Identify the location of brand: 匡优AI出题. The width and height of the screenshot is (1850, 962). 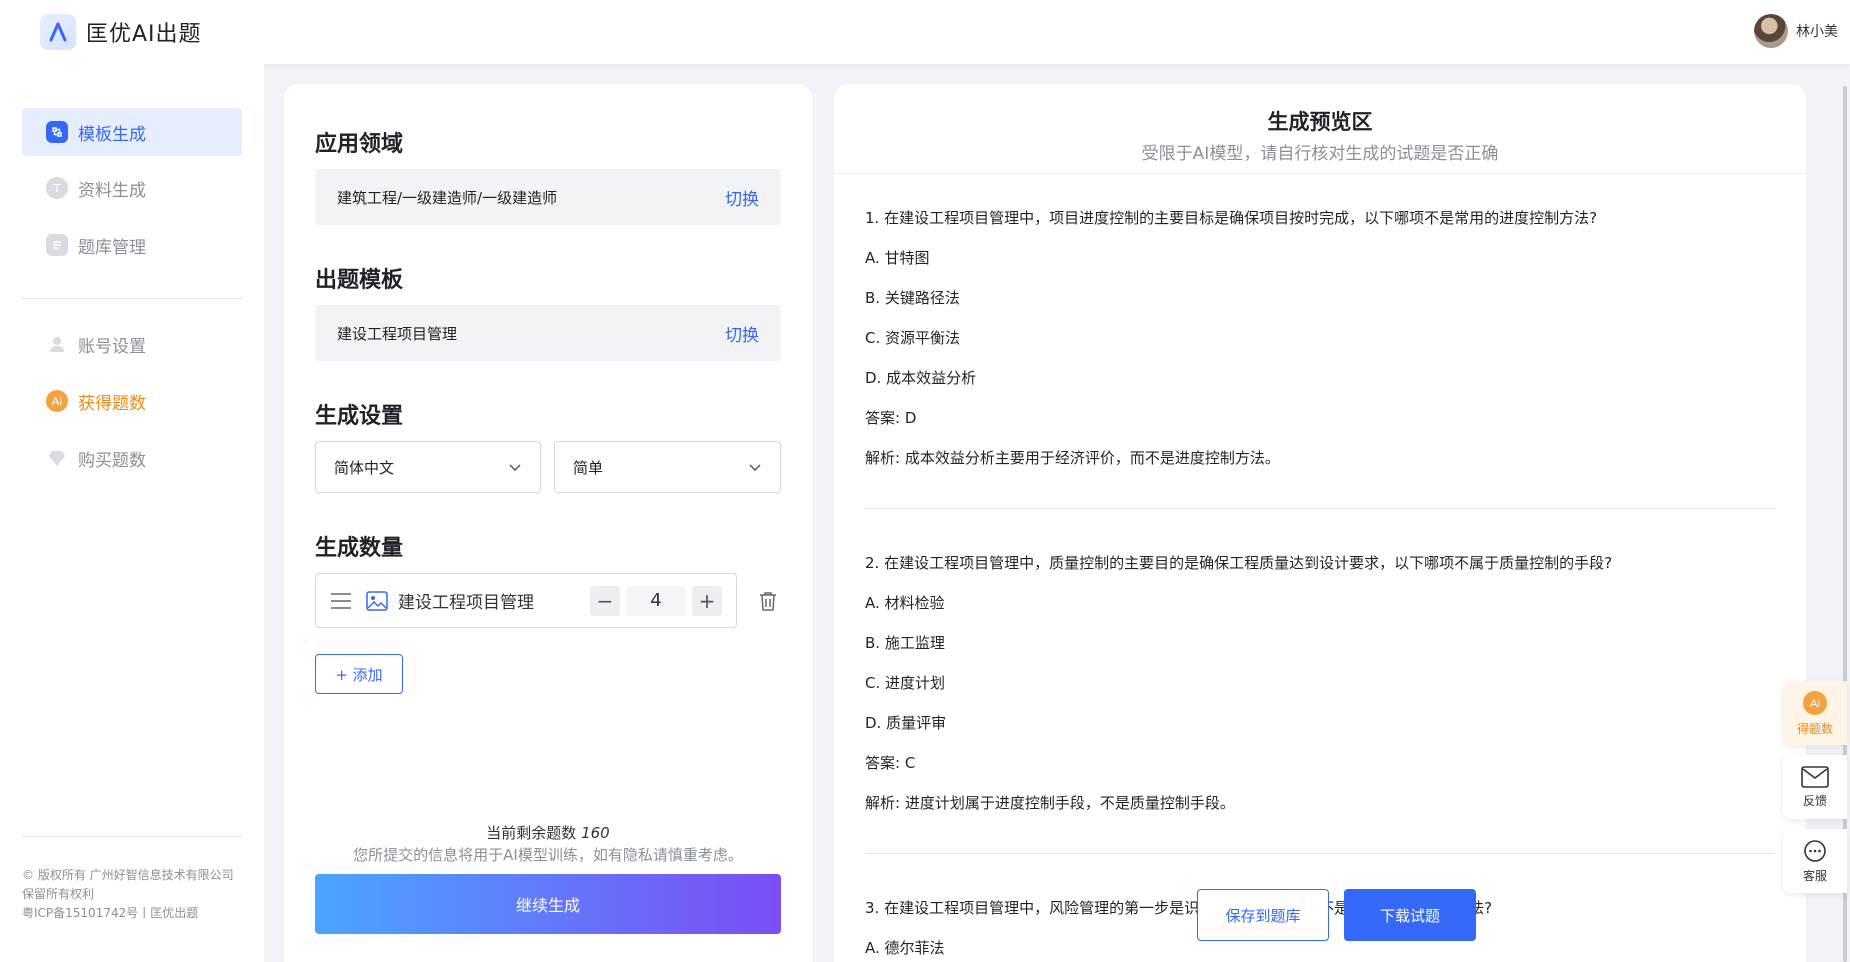
(121, 32).